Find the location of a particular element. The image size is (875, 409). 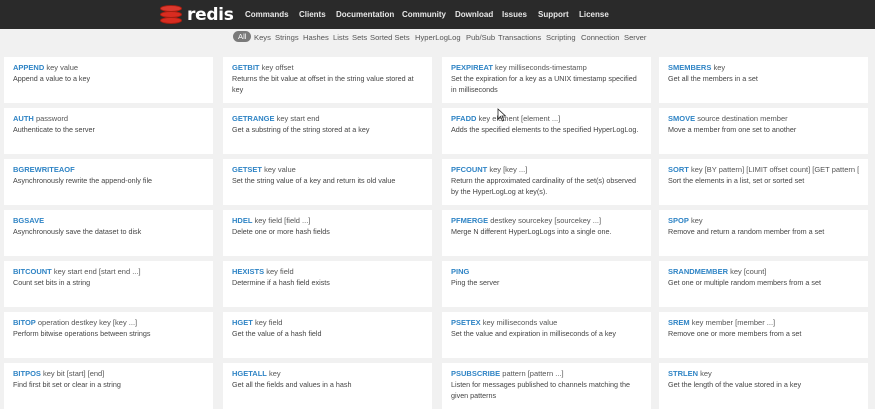

filter-pubsub: Pub/Sub is located at coordinates (480, 37).